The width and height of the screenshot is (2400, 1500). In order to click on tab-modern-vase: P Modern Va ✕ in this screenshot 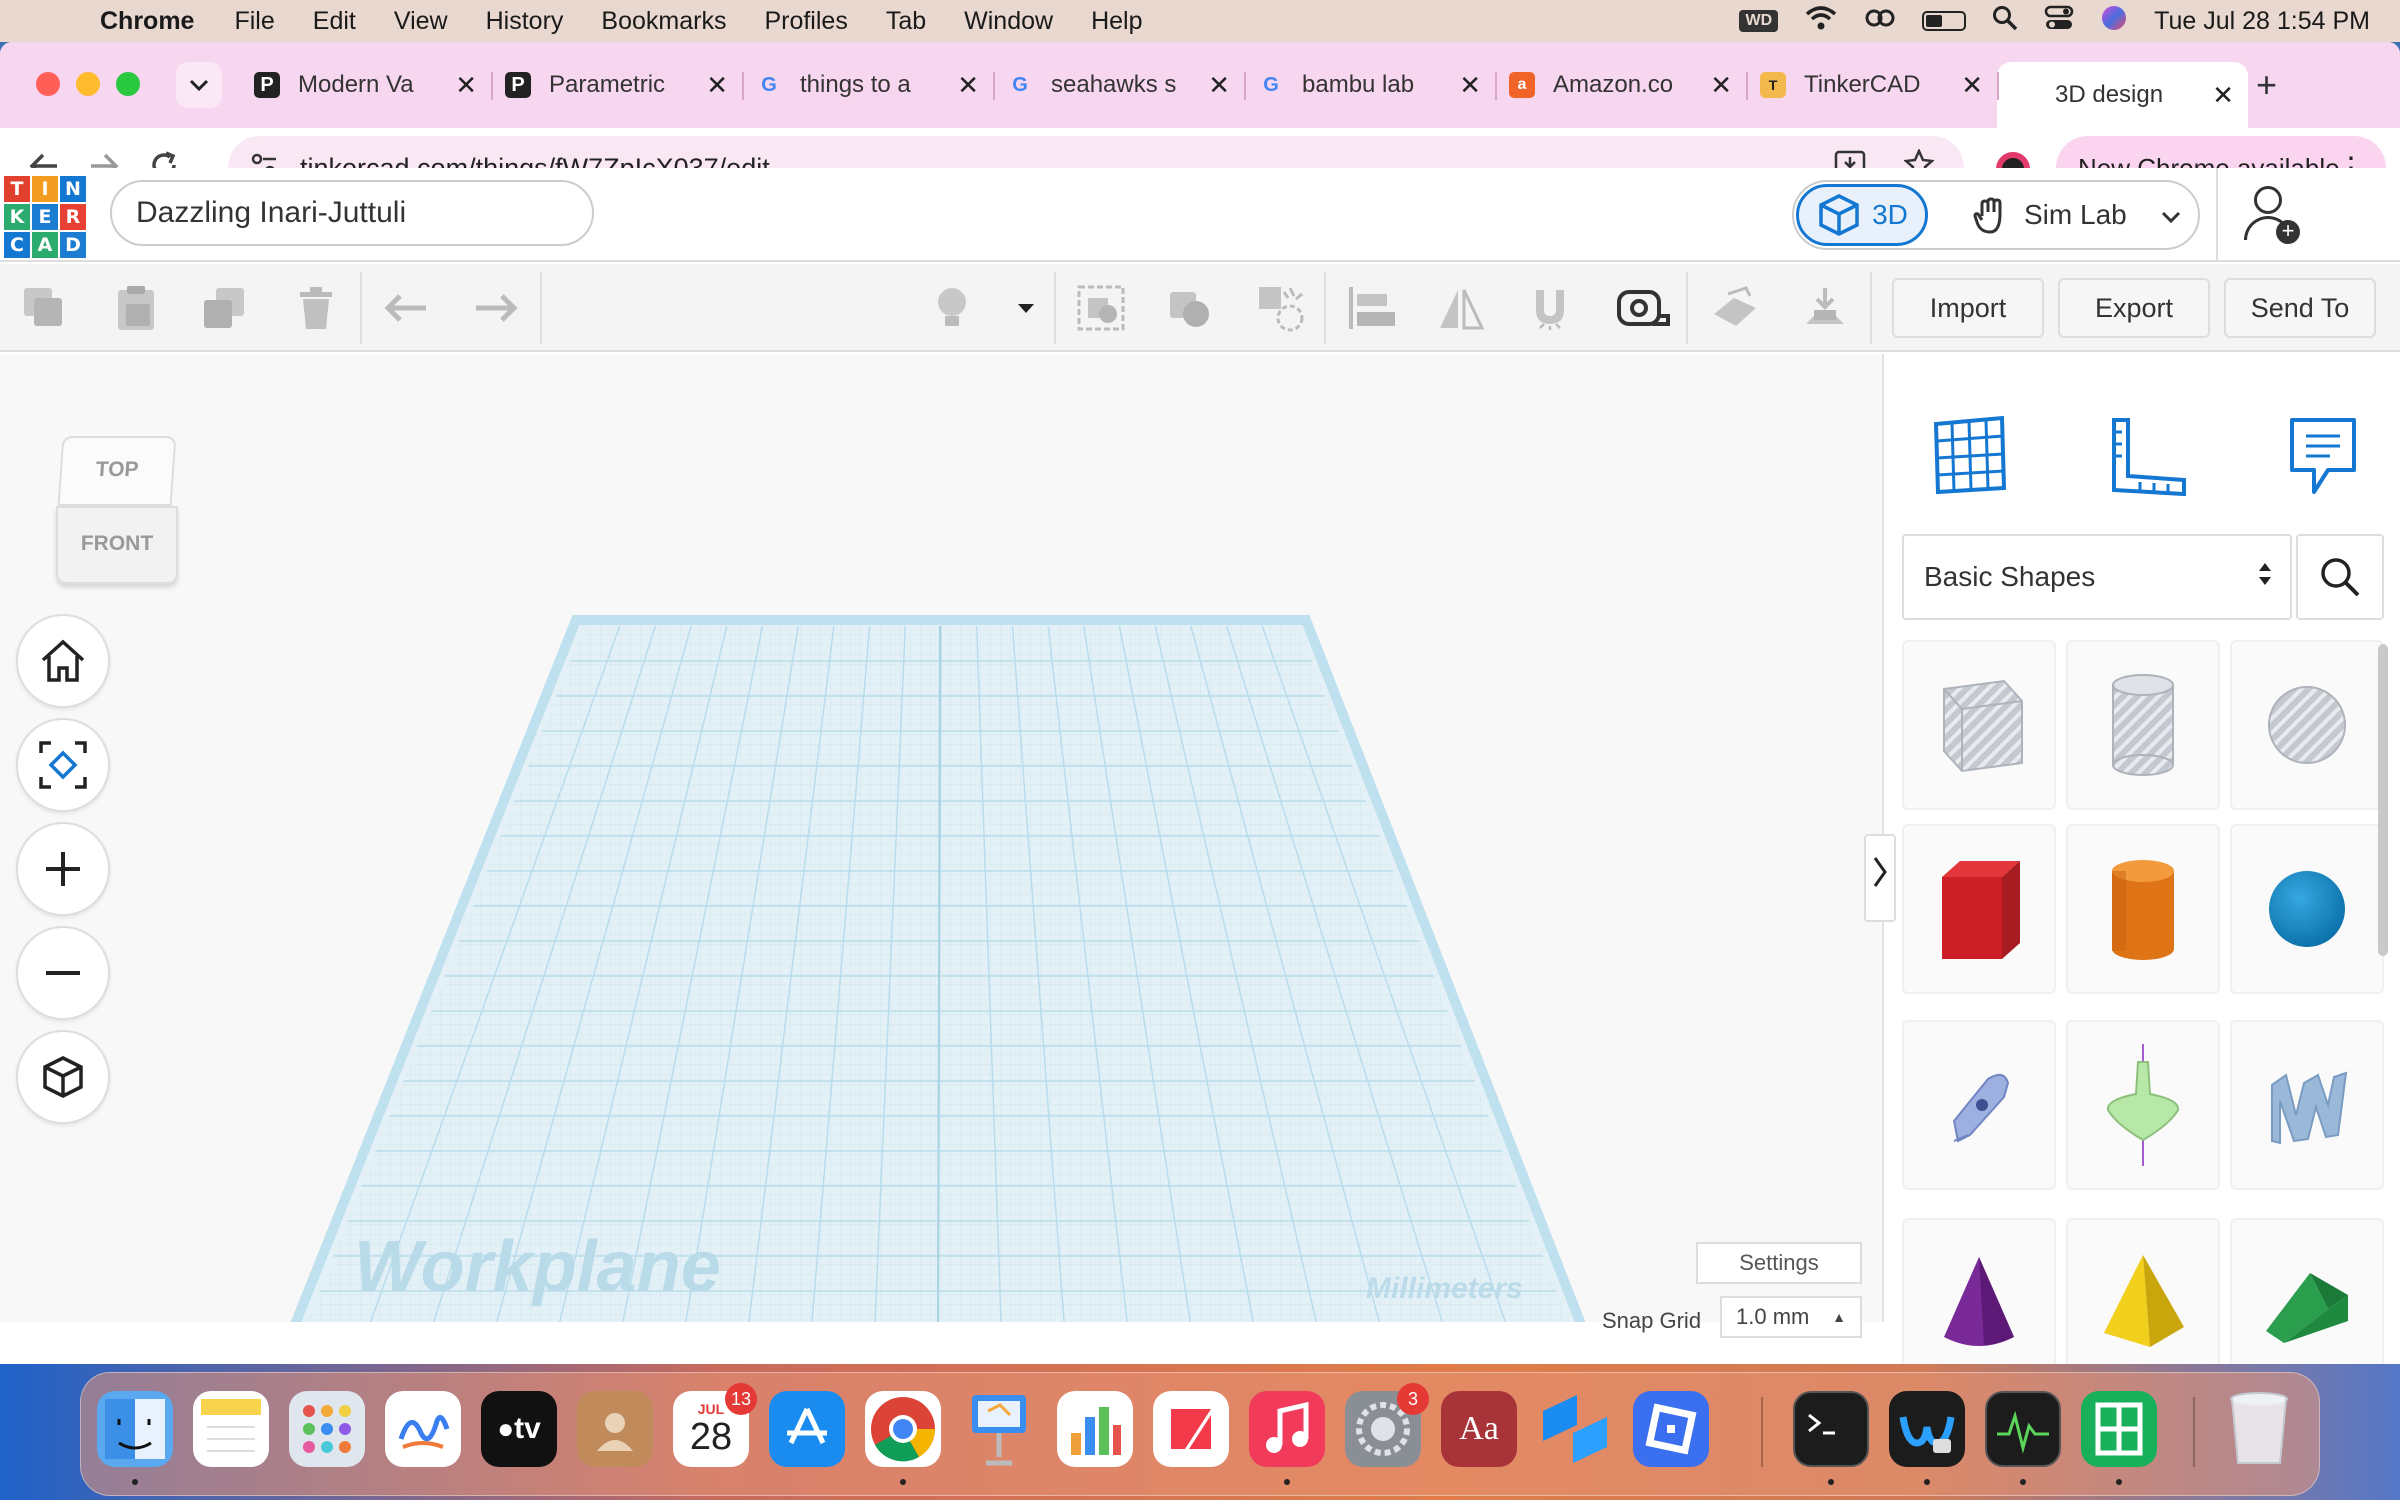, I will do `click(365, 85)`.